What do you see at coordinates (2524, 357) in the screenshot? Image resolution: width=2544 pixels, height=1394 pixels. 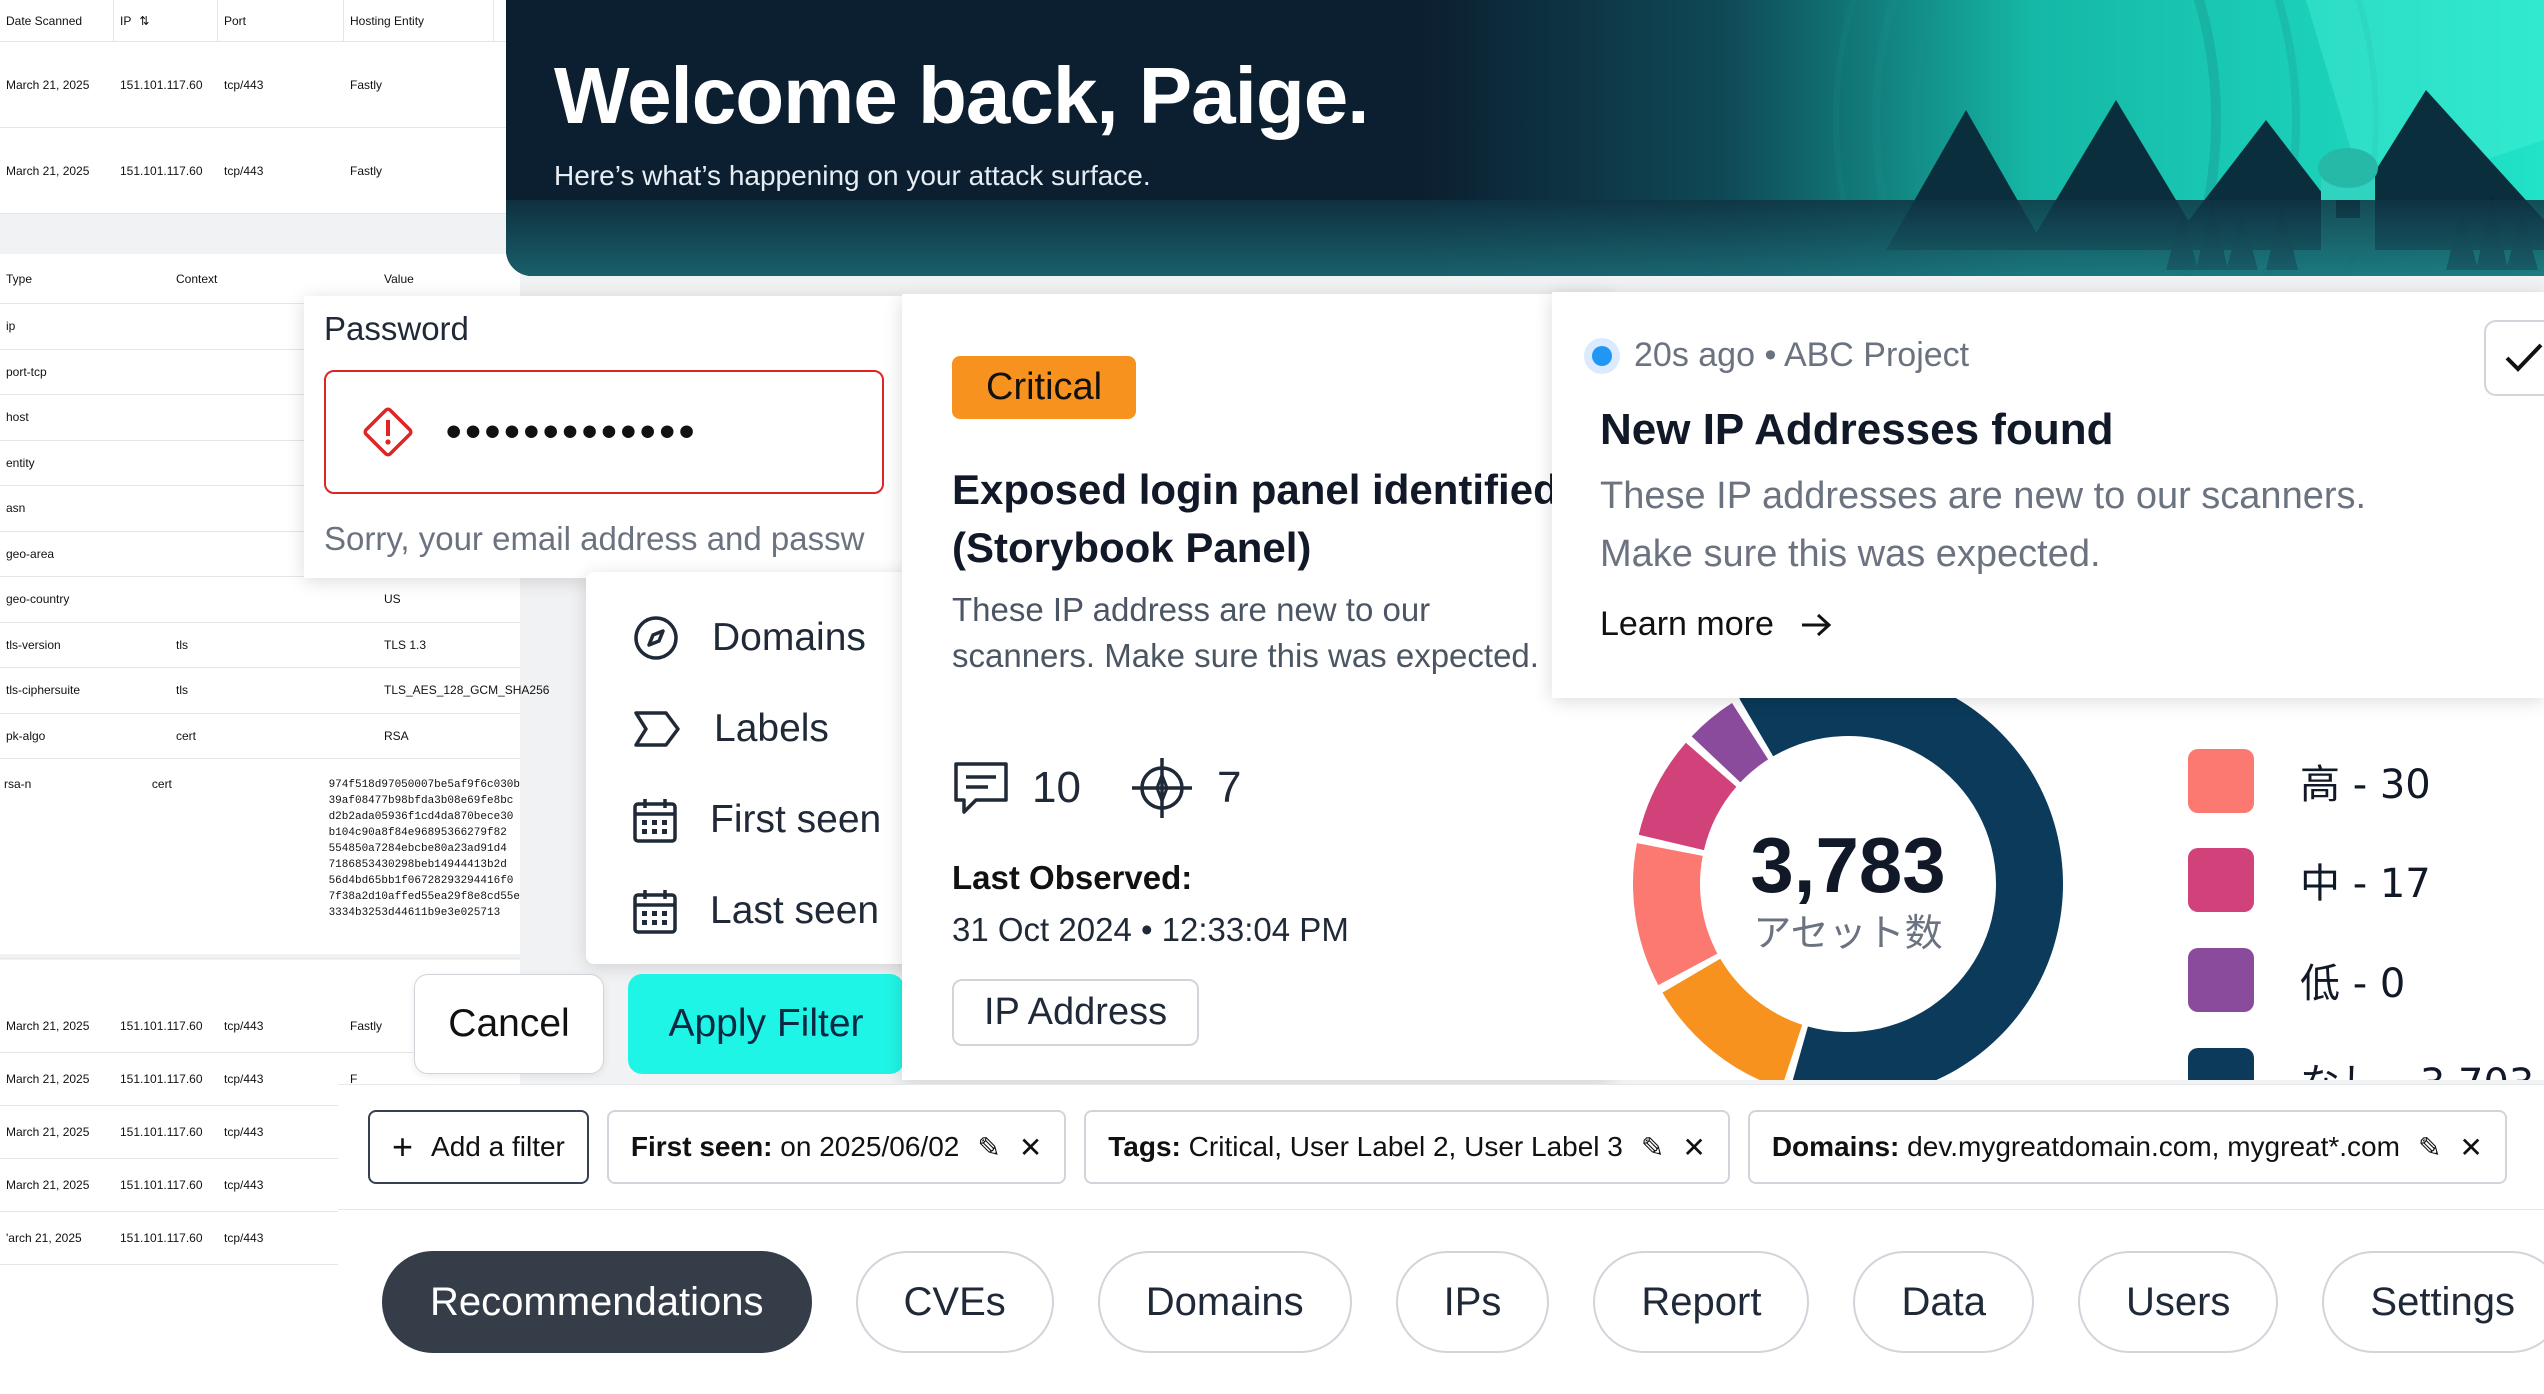 I see `check-icon` at bounding box center [2524, 357].